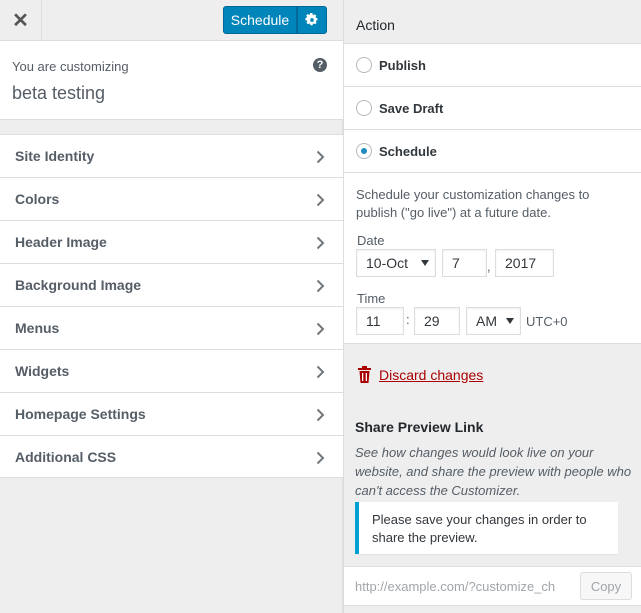 The width and height of the screenshot is (641, 613). I want to click on section-label: Colors, so click(37, 199).